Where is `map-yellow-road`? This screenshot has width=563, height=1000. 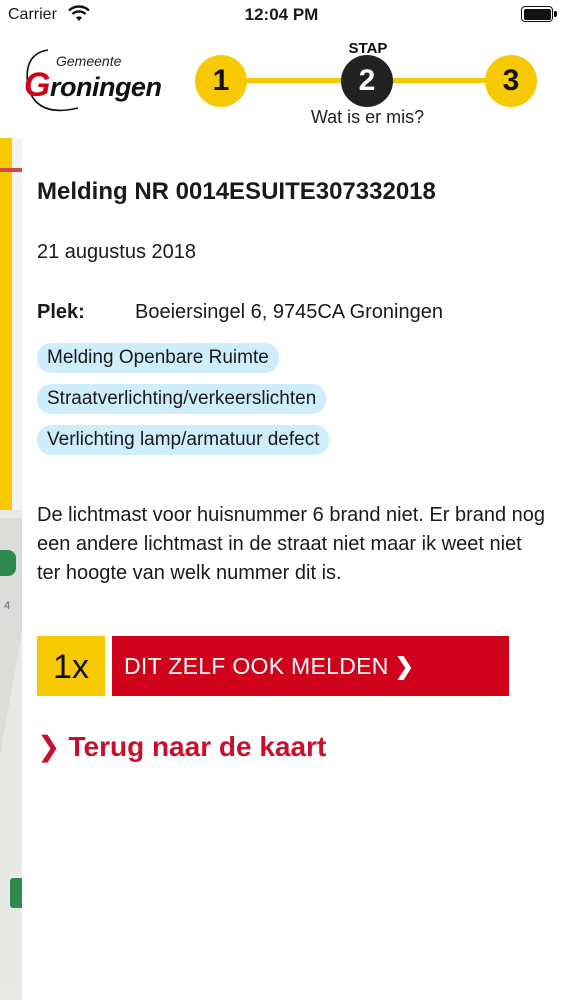
map-yellow-road is located at coordinates (6, 324).